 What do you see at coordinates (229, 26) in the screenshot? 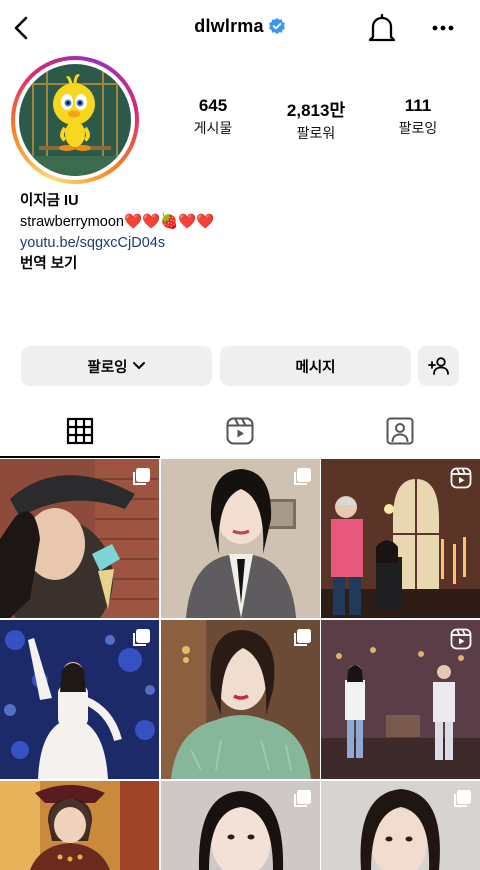
I see `username-title: dlwlrma` at bounding box center [229, 26].